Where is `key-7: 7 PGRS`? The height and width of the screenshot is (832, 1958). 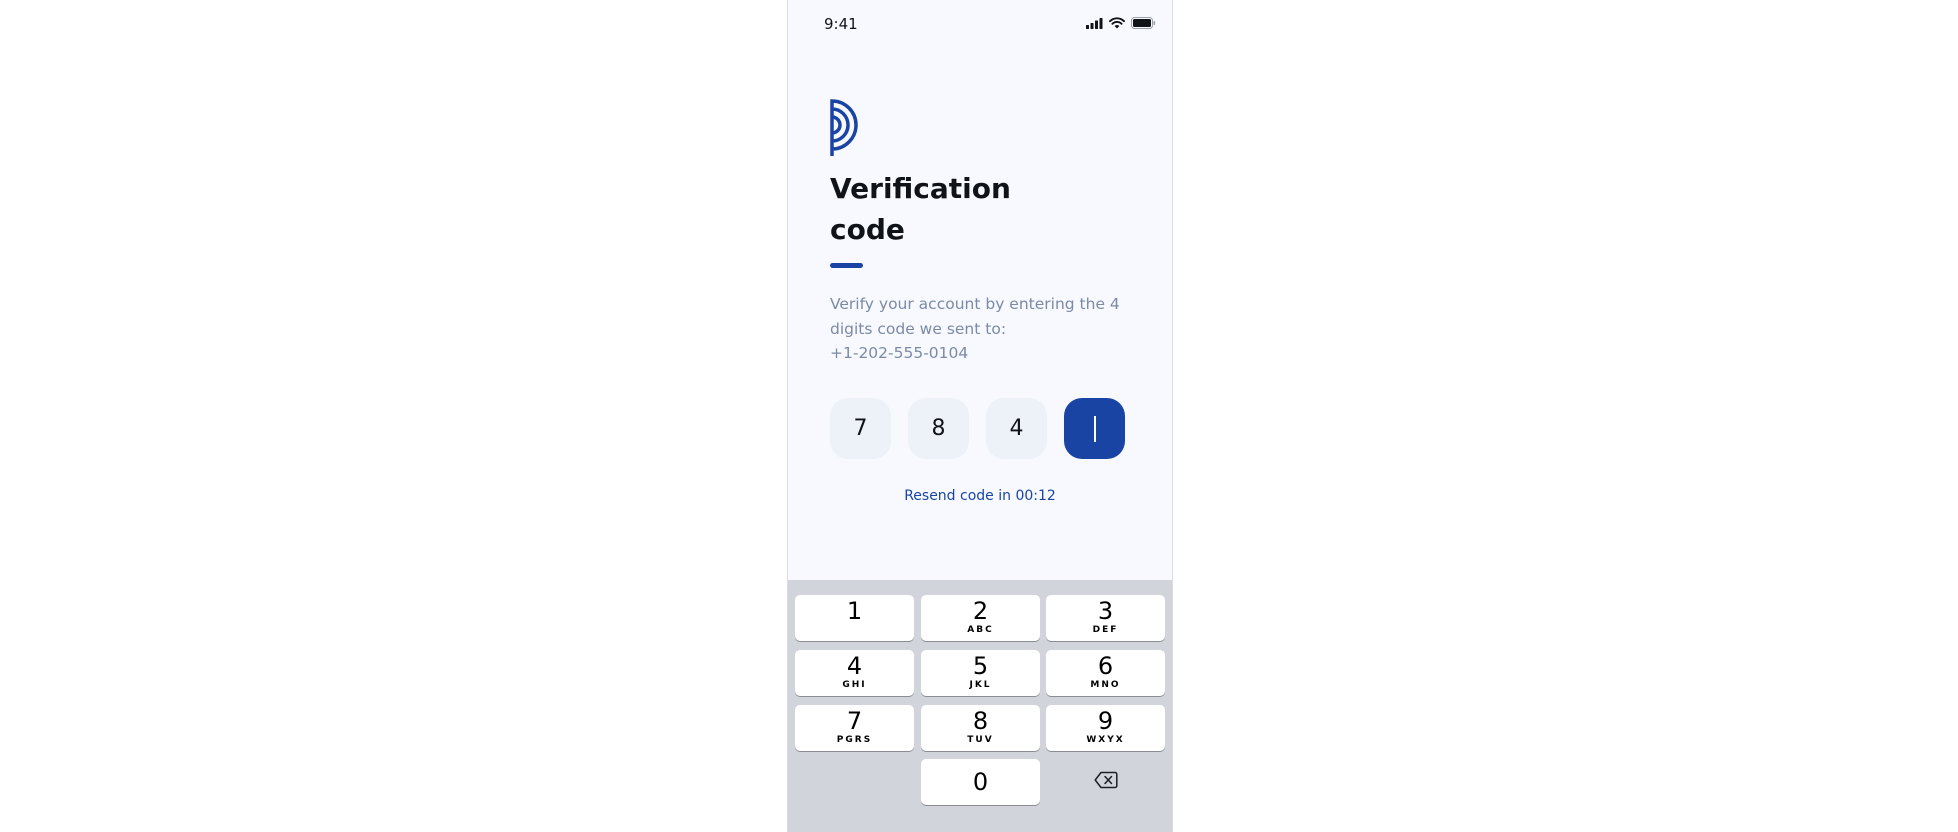 key-7: 7 PGRS is located at coordinates (854, 728).